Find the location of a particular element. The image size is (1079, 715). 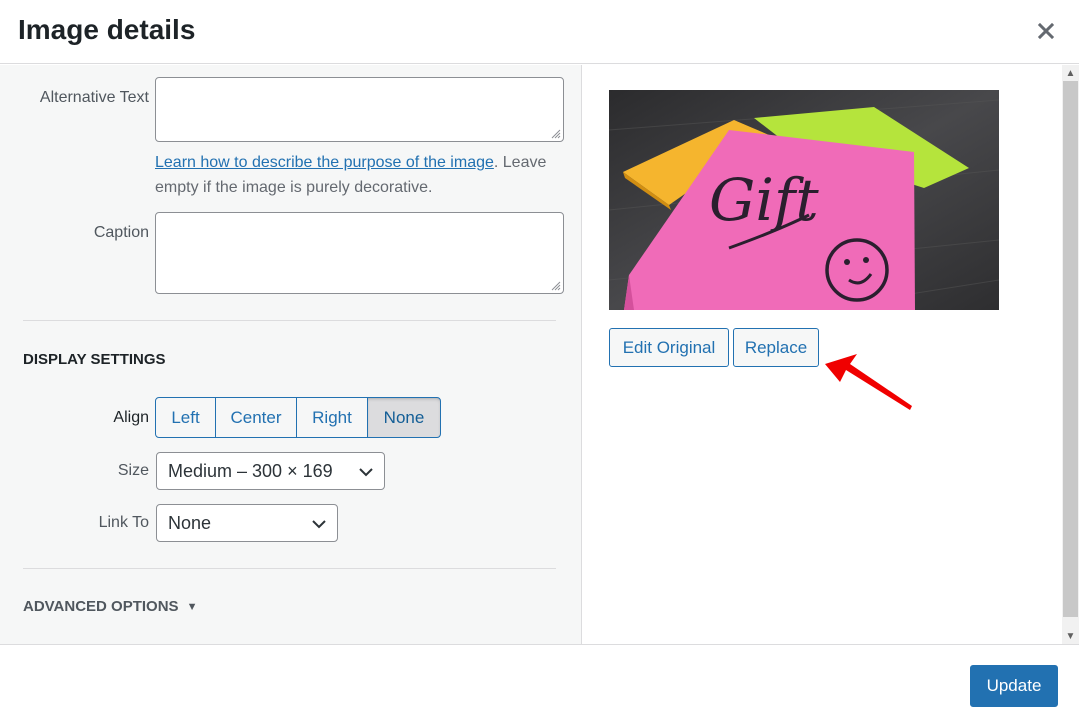

advanced-options-toggle: Advanced Options ▼ is located at coordinates (110, 606).